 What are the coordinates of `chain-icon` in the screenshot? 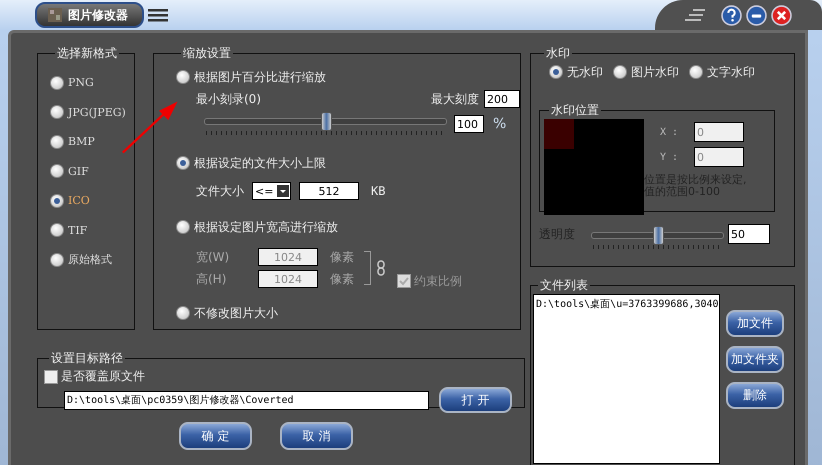 It's located at (381, 268).